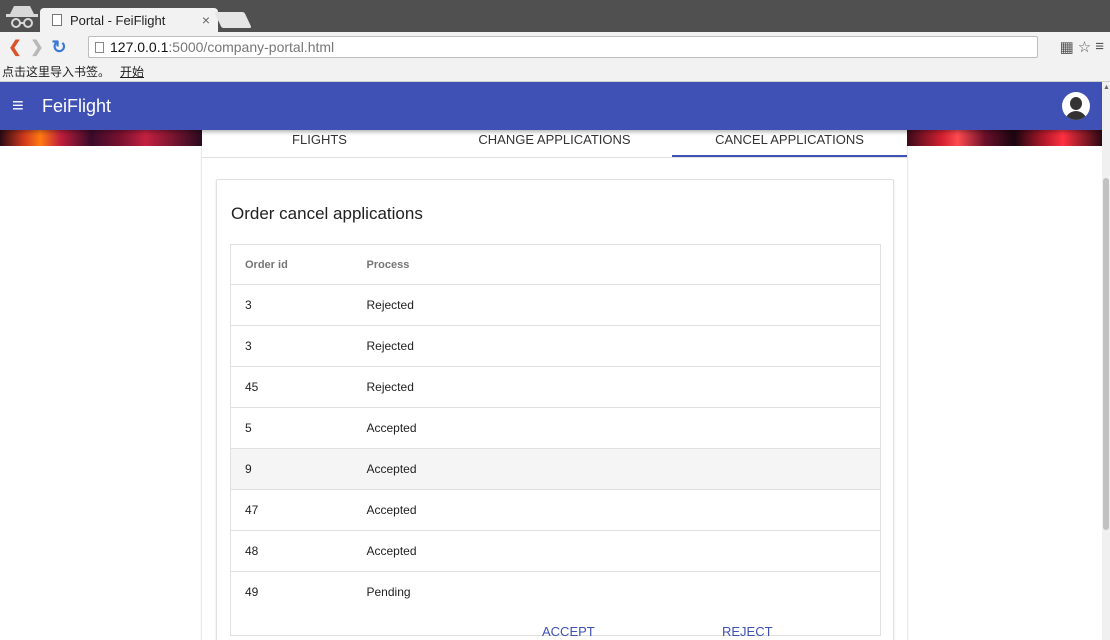 Image resolution: width=1110 pixels, height=640 pixels. I want to click on menu-icon: ≡, so click(27, 106).